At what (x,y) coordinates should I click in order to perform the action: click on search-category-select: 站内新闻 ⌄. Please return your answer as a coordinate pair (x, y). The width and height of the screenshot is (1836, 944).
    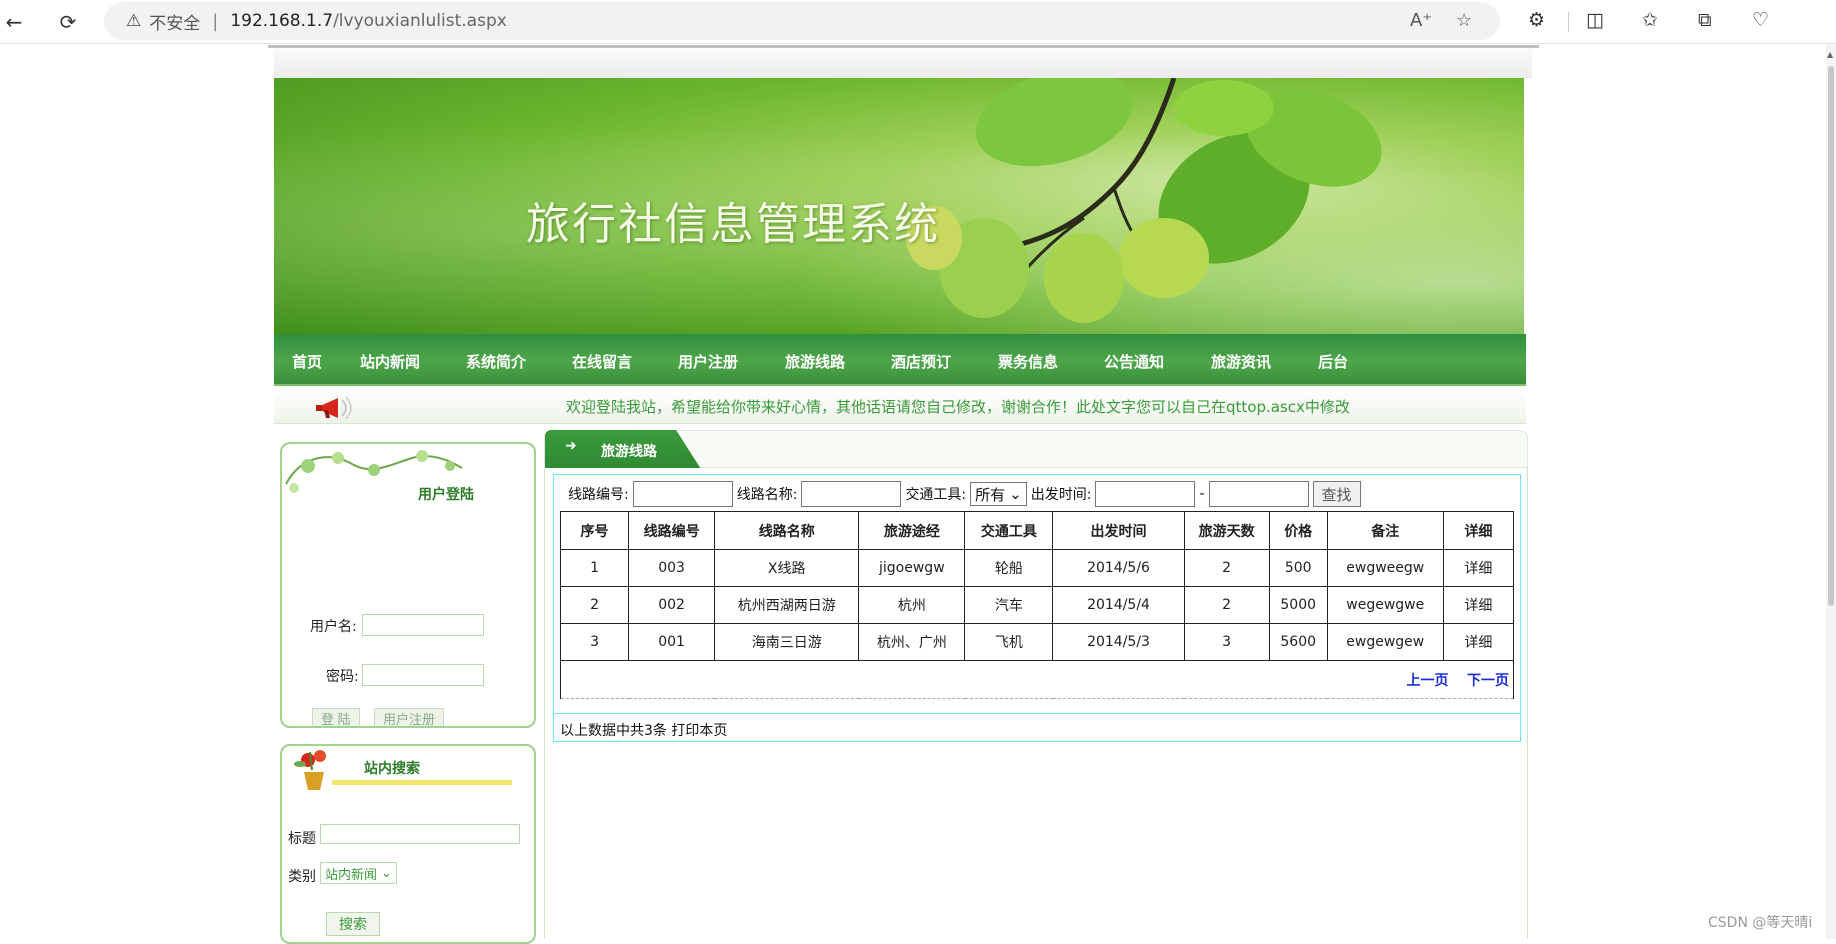
    Looking at the image, I should click on (358, 873).